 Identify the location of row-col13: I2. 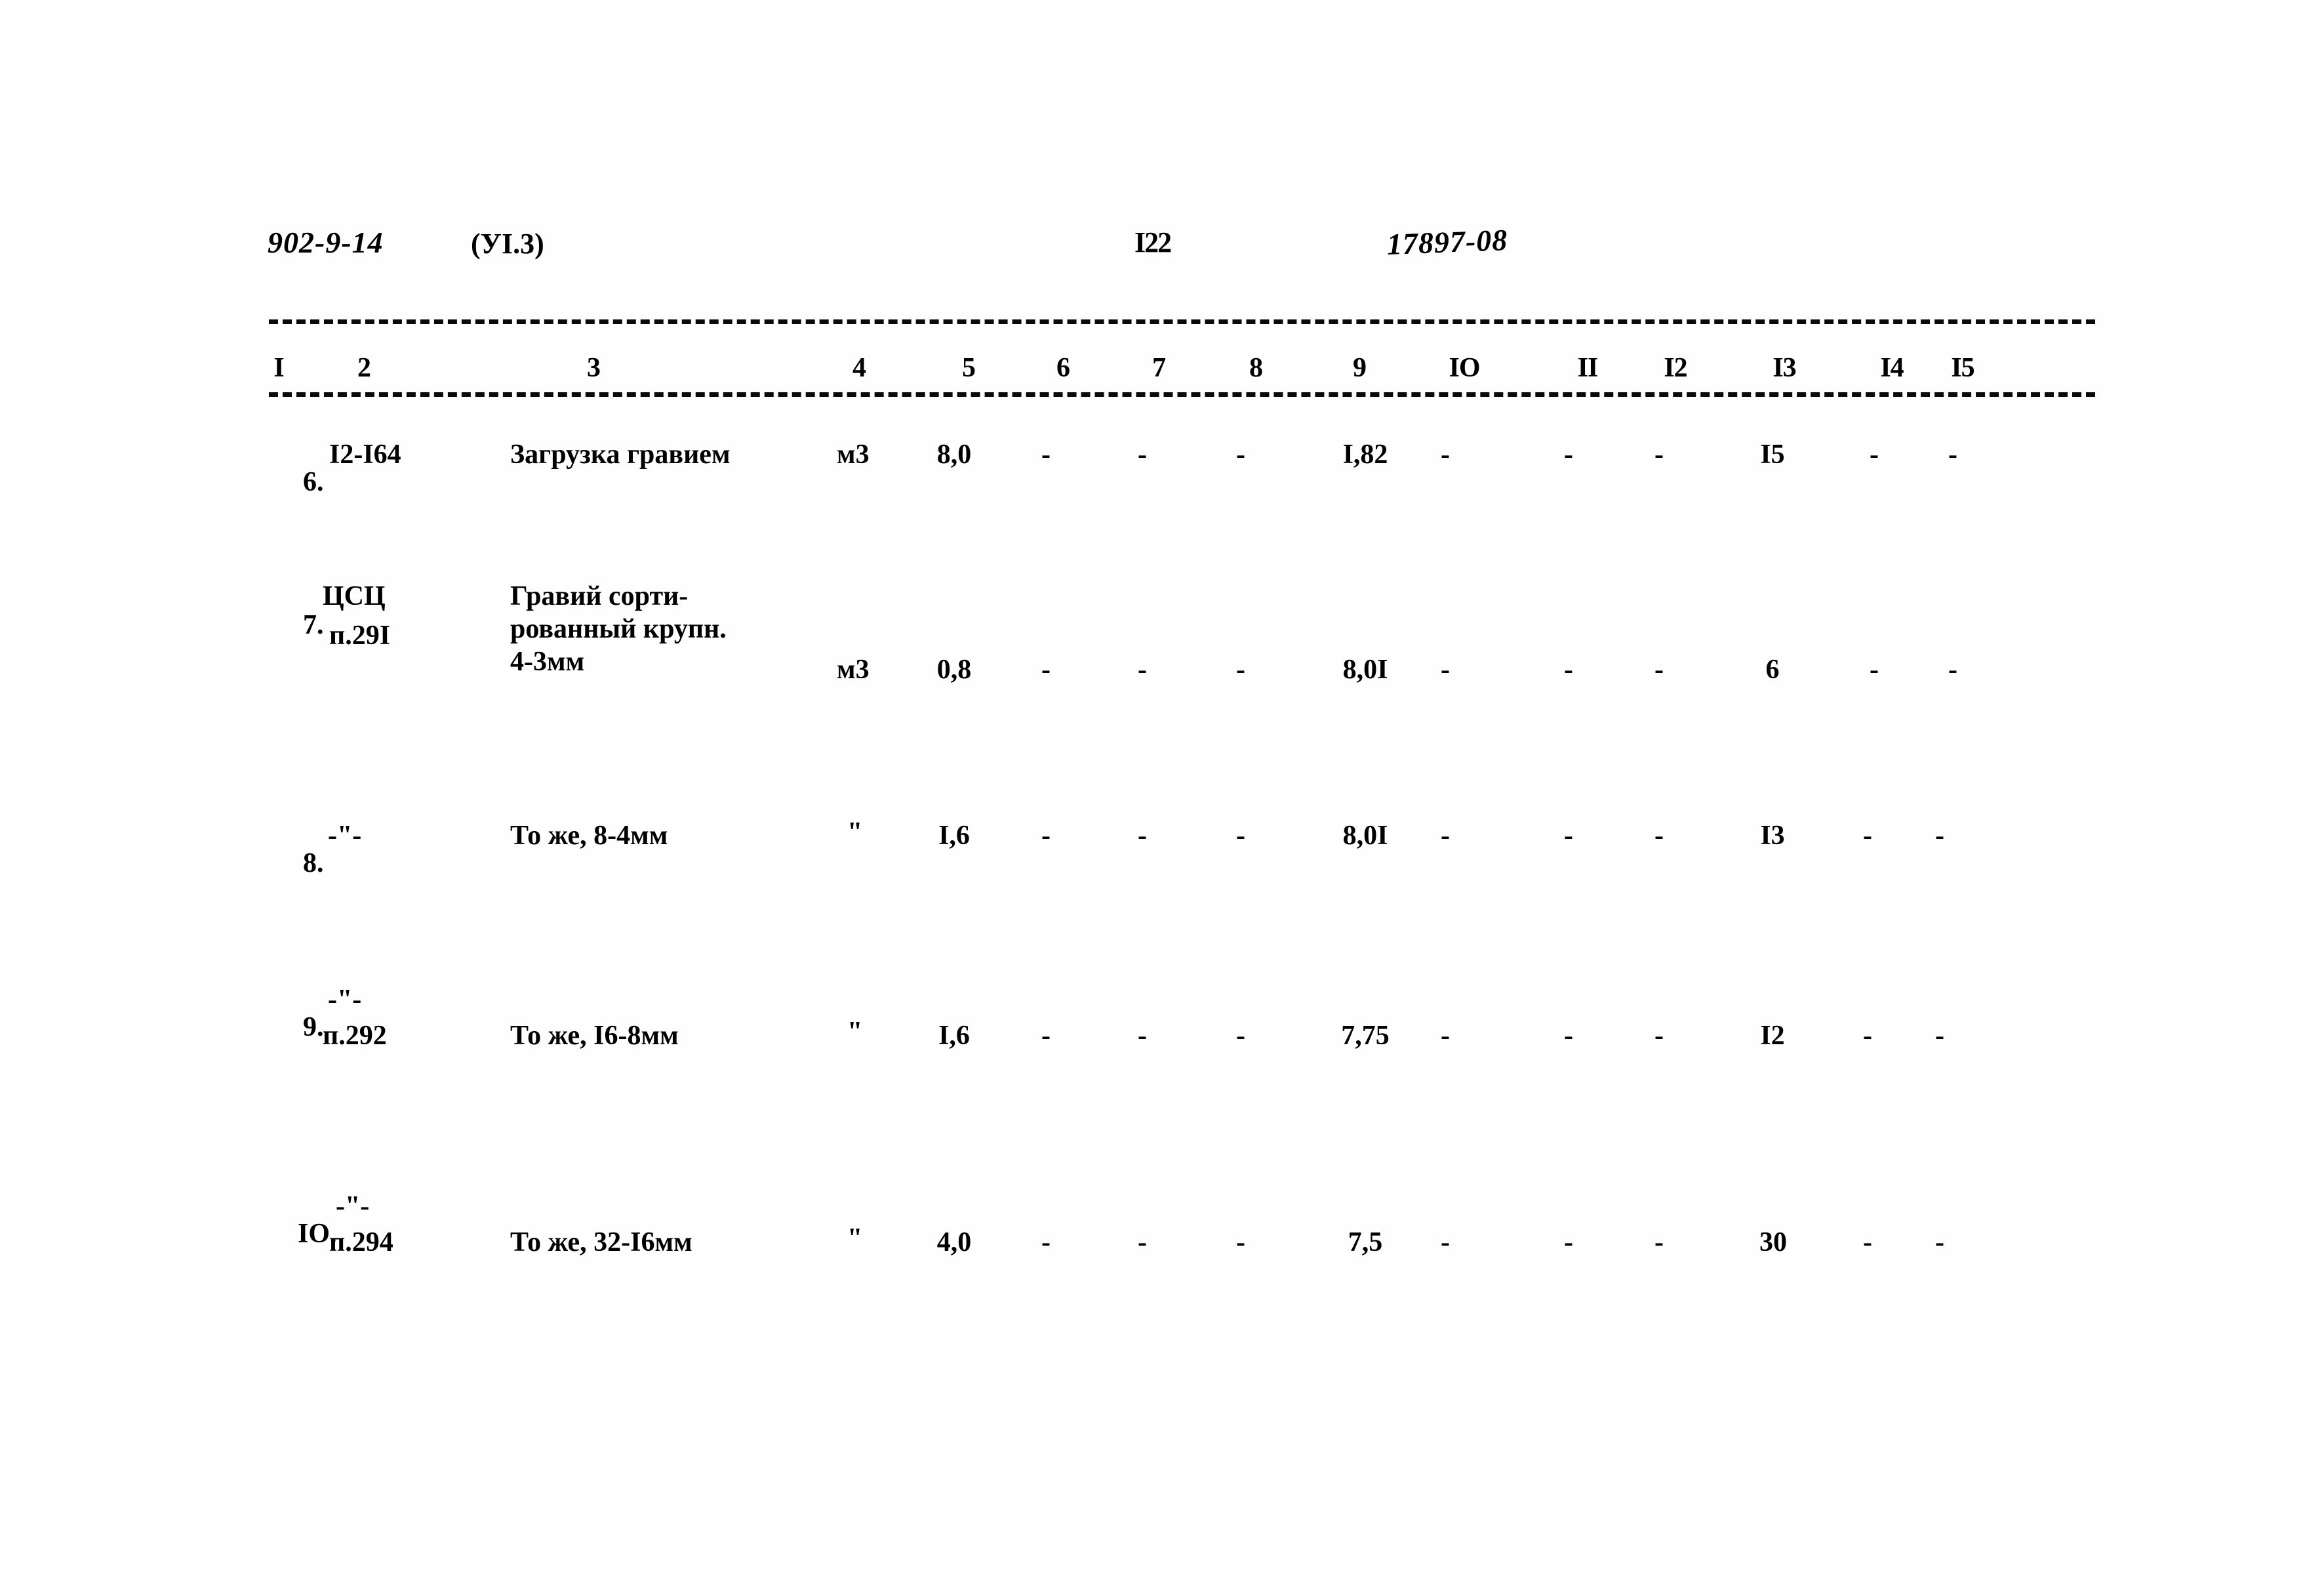
(1772, 1036).